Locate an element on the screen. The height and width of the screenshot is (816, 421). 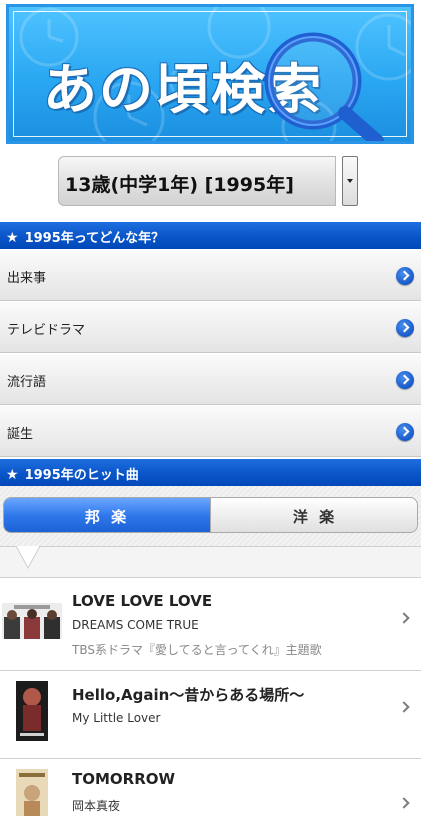
dropdown-arrow-icon is located at coordinates (350, 181).